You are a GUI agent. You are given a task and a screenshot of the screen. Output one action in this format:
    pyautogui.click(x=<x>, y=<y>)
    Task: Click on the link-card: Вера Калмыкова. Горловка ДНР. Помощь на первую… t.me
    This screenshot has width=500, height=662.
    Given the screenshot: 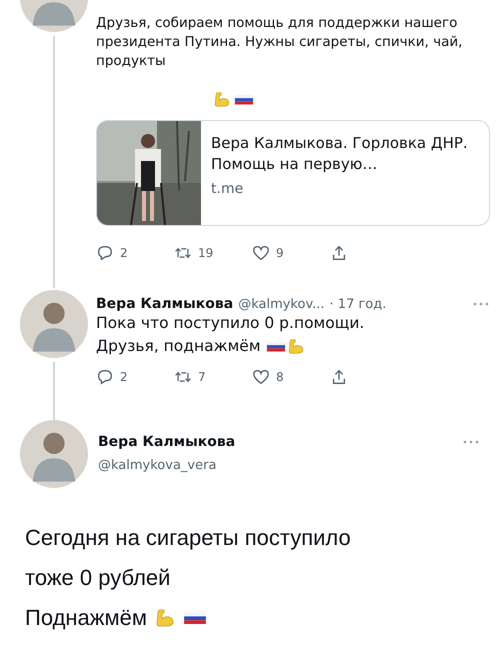 What is the action you would take?
    pyautogui.click(x=293, y=173)
    